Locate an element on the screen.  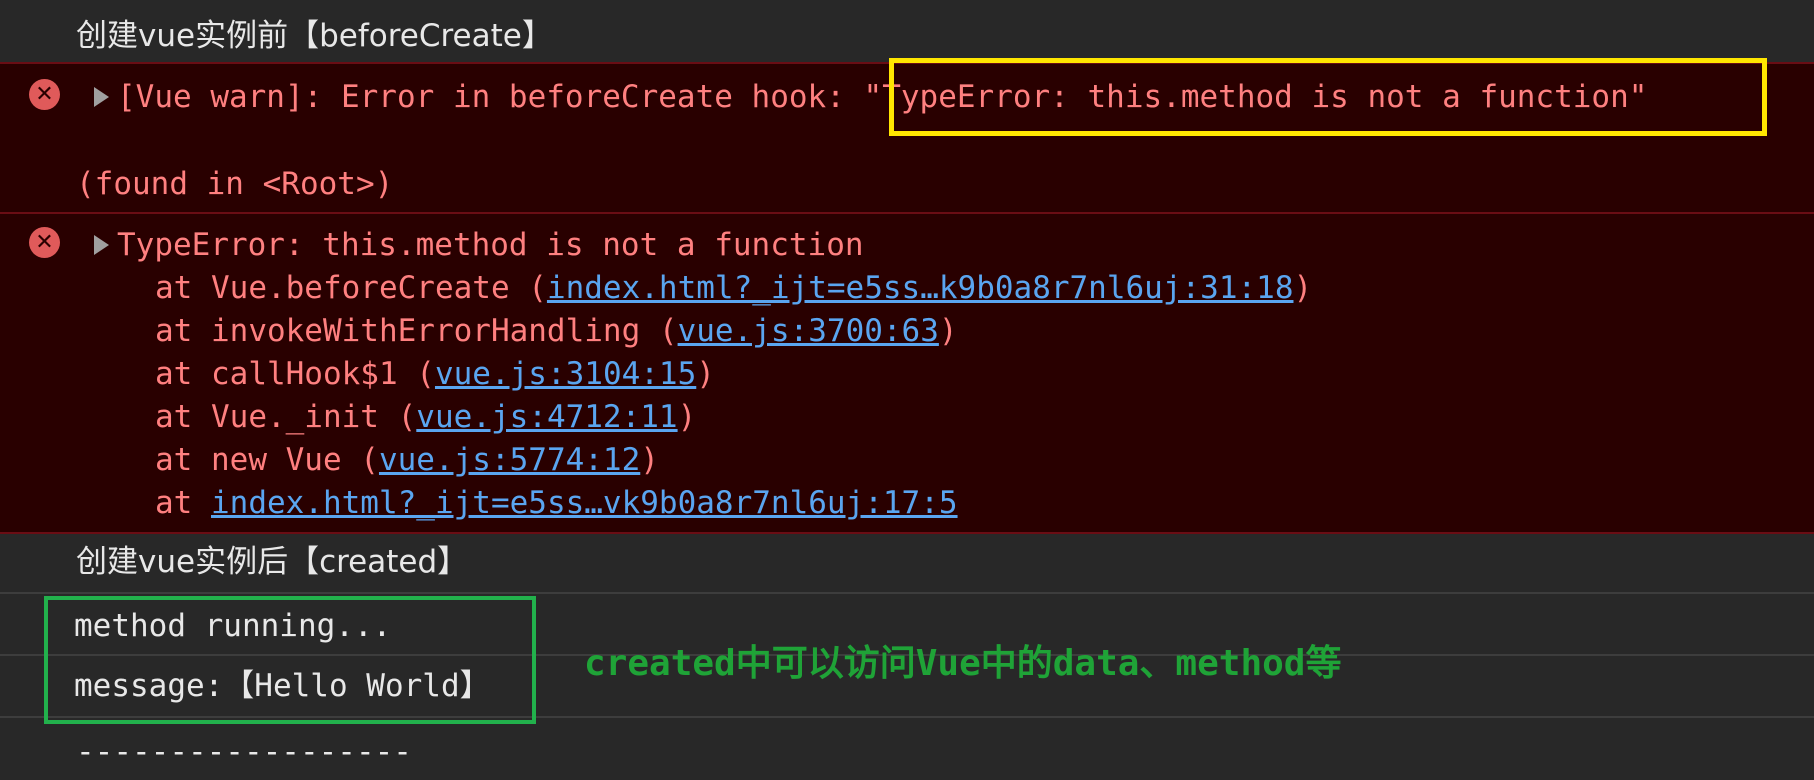
stack-frame-text: at Vue._init ( is located at coordinates (286, 417).